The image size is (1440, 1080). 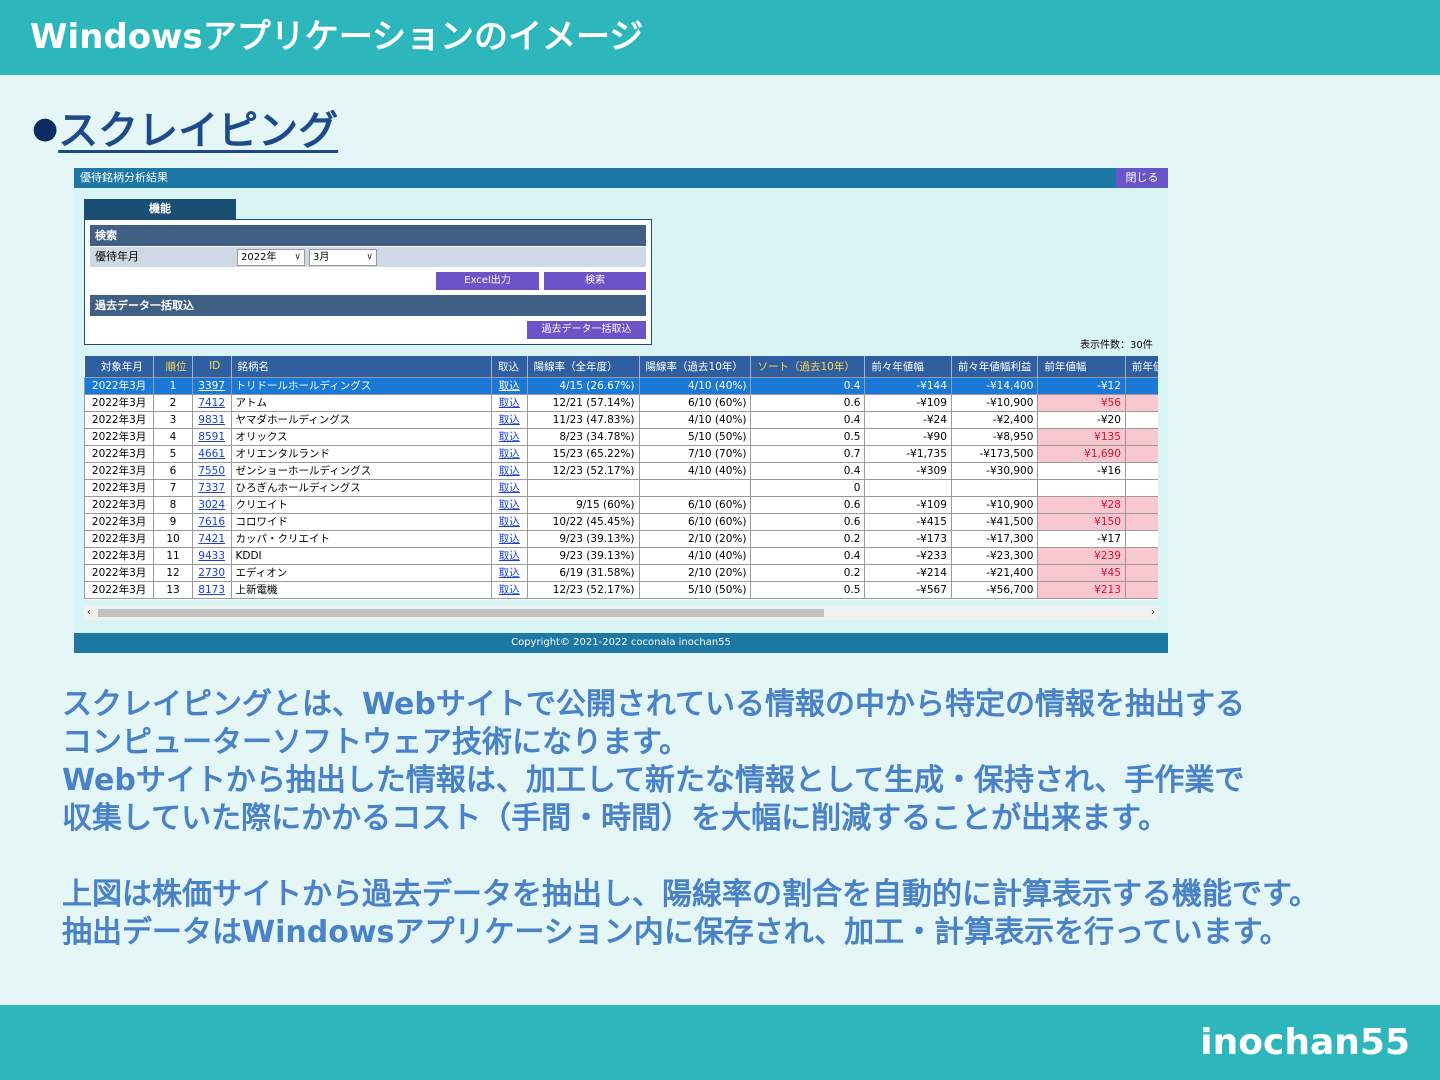 I want to click on stock-id-link: 3397, so click(x=211, y=386).